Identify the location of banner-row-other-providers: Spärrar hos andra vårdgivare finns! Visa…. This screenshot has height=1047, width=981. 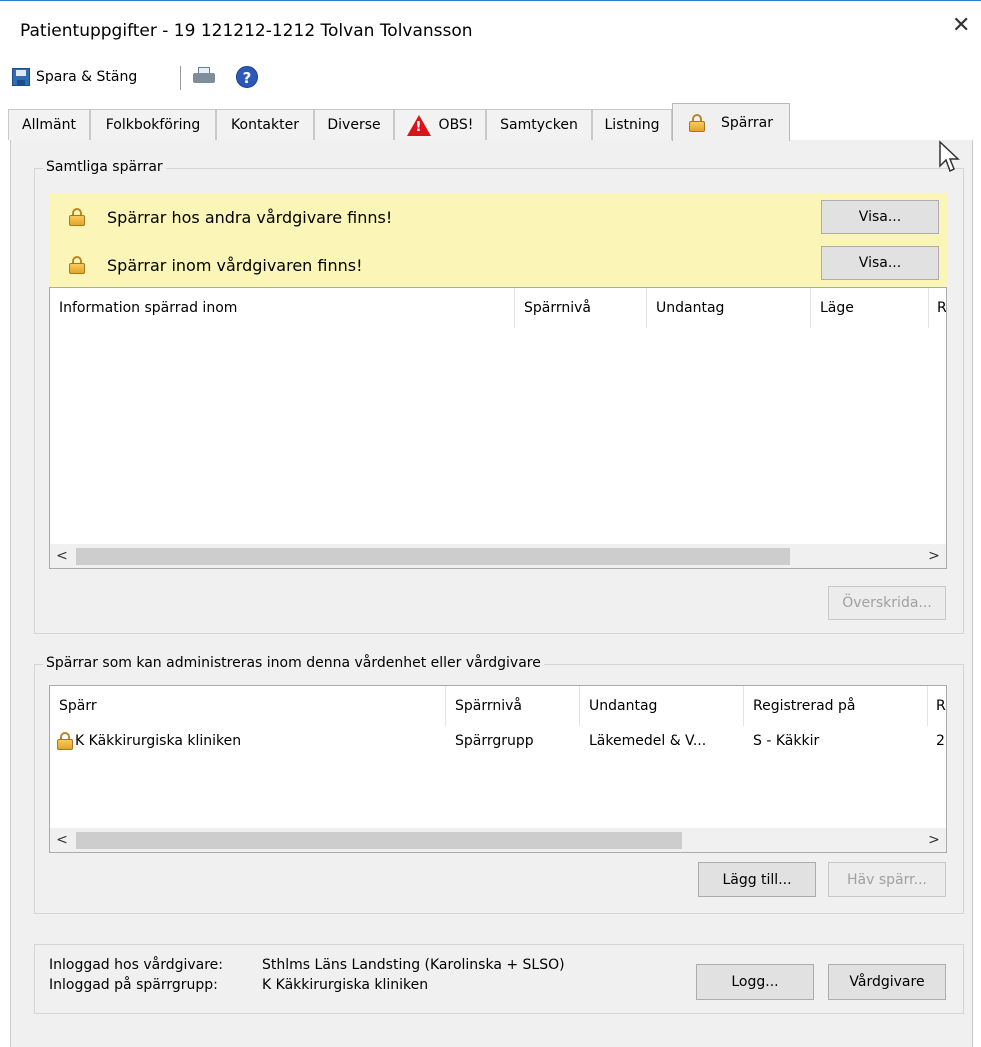
(498, 218).